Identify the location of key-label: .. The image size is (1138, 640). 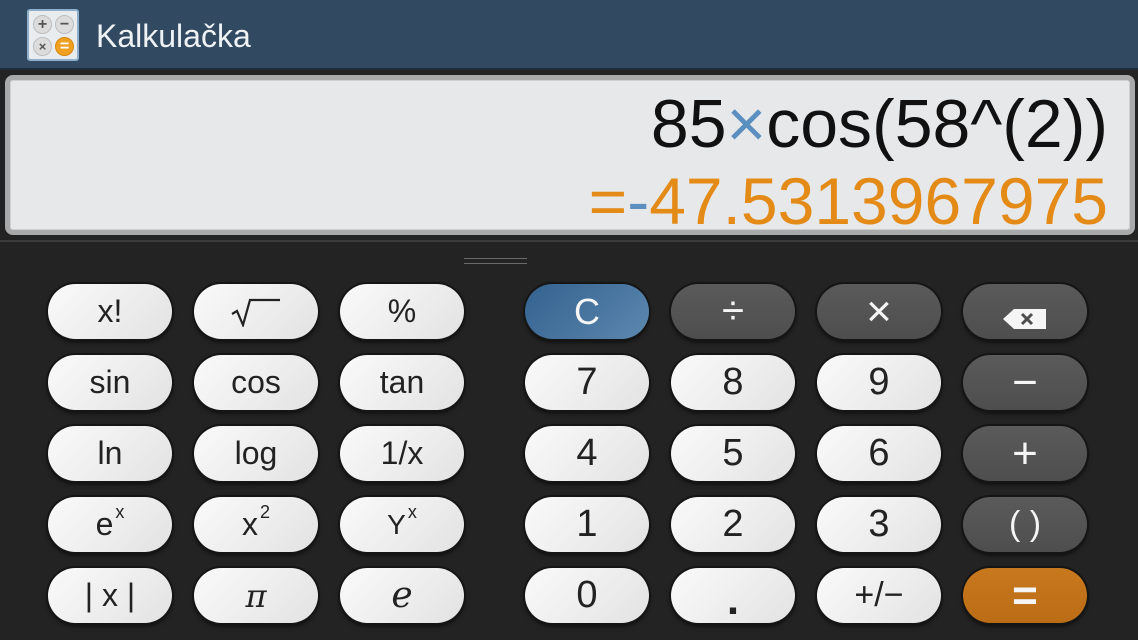
(733, 599).